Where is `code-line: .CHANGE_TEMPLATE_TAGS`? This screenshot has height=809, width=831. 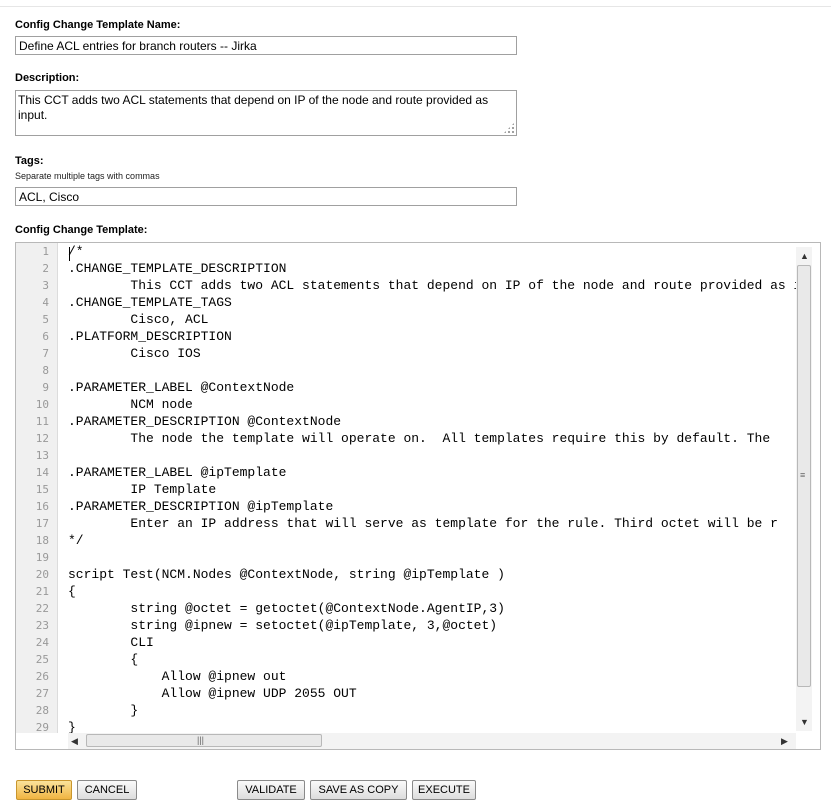
code-line: .CHANGE_TEMPLATE_TAGS is located at coordinates (432, 302).